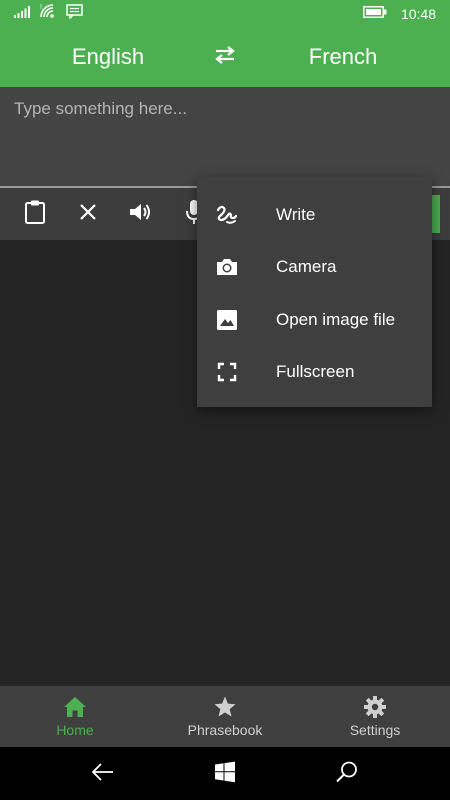 Image resolution: width=450 pixels, height=800 pixels. I want to click on clear-icon, so click(88, 214).